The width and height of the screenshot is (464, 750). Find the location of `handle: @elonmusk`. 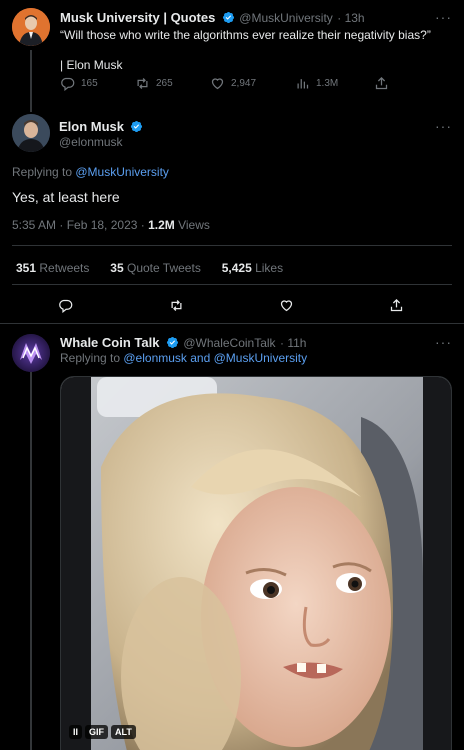

handle: @elonmusk is located at coordinates (91, 142).